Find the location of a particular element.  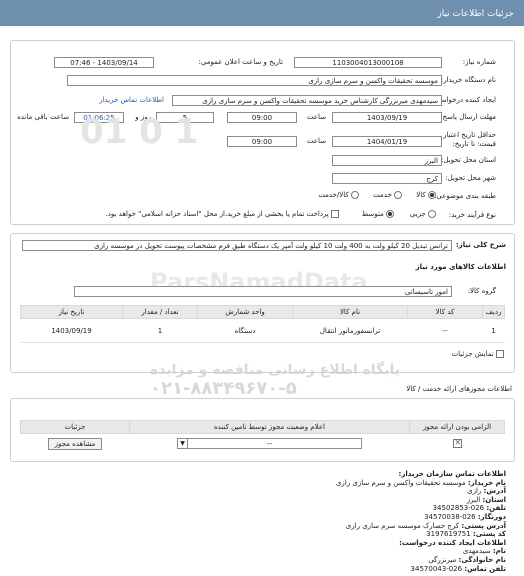

col-required: الزامی بودن ارائه مجوز is located at coordinates (457, 427).